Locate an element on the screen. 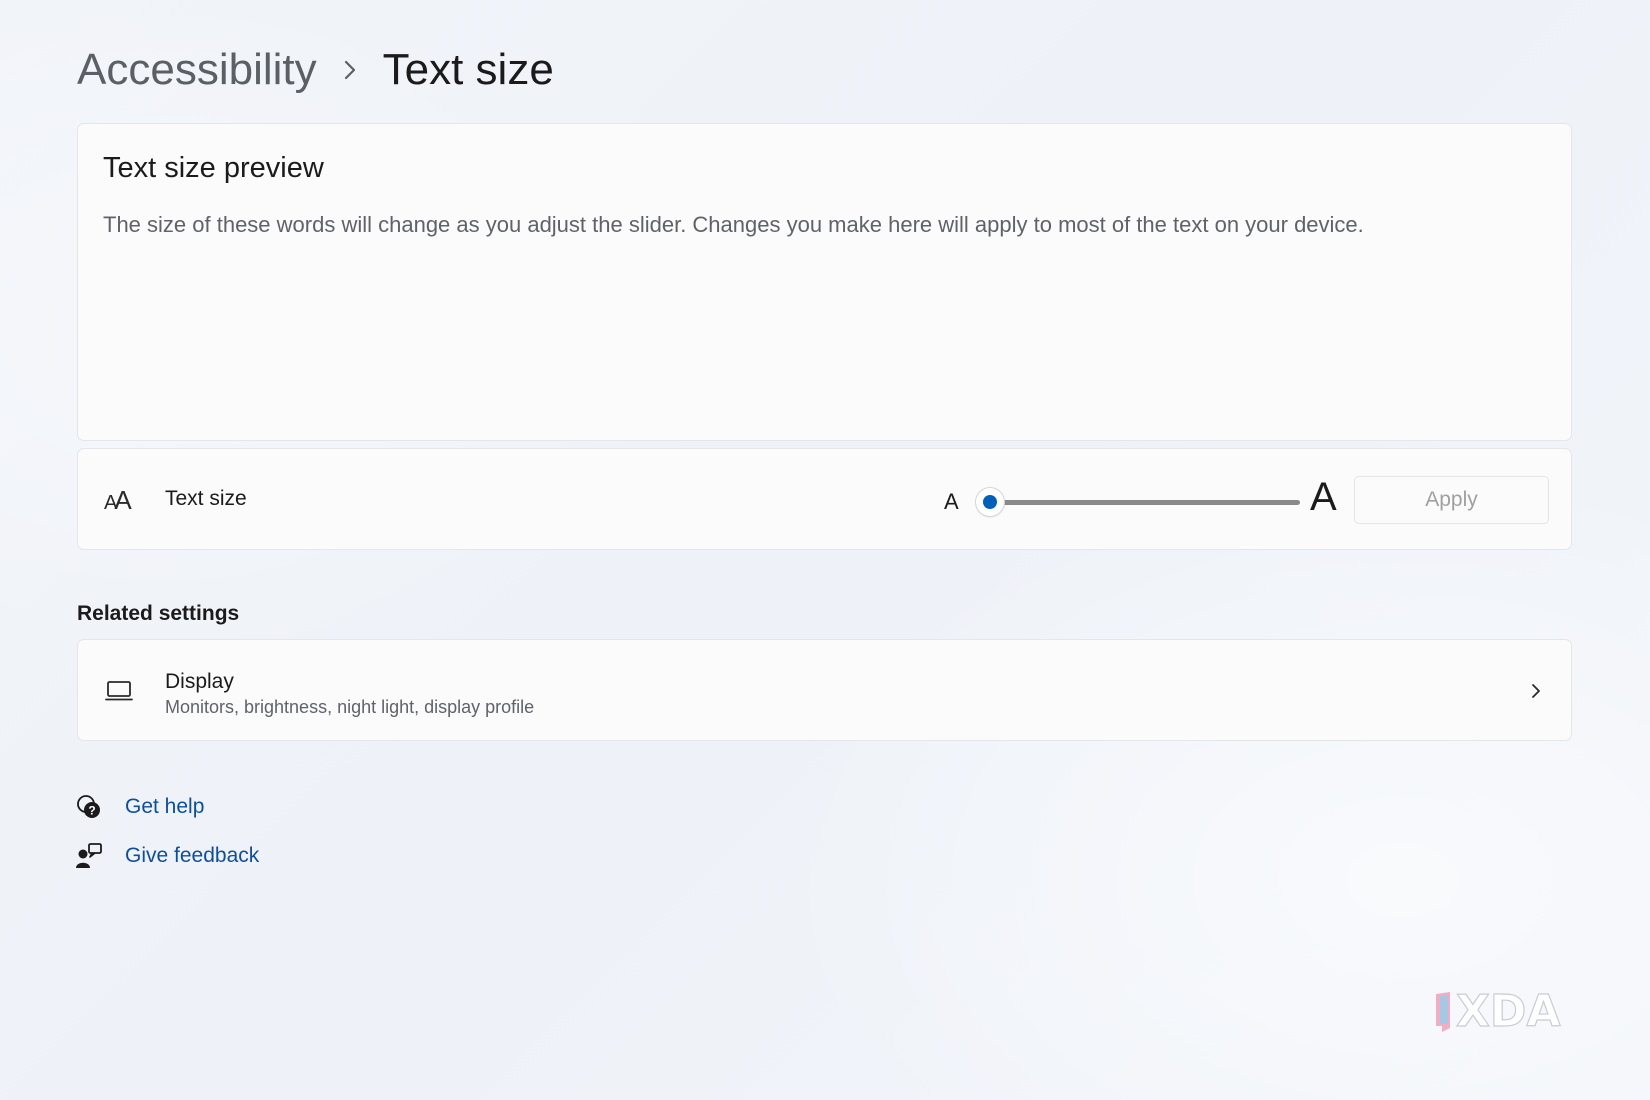 The image size is (1650, 1100). slider-min-label: A is located at coordinates (951, 501).